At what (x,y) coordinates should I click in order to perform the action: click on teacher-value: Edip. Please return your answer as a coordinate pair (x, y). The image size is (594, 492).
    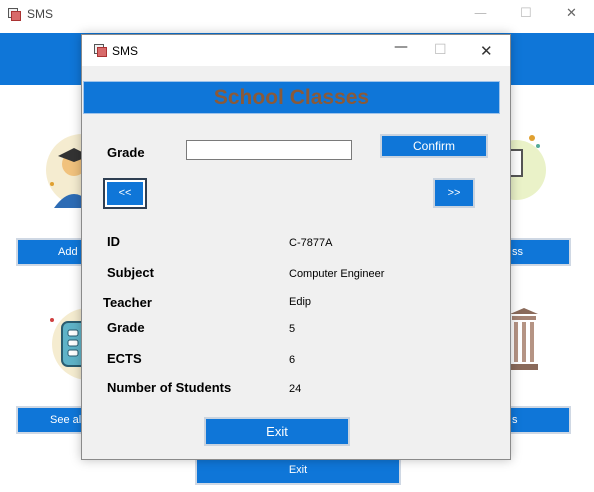
    Looking at the image, I should click on (300, 302).